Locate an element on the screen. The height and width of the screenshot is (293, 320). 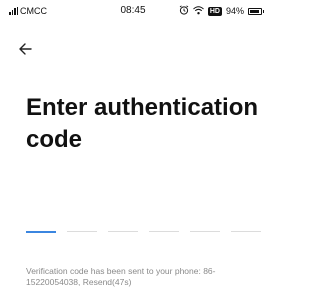
verification-code-input is located at coordinates (143, 227).